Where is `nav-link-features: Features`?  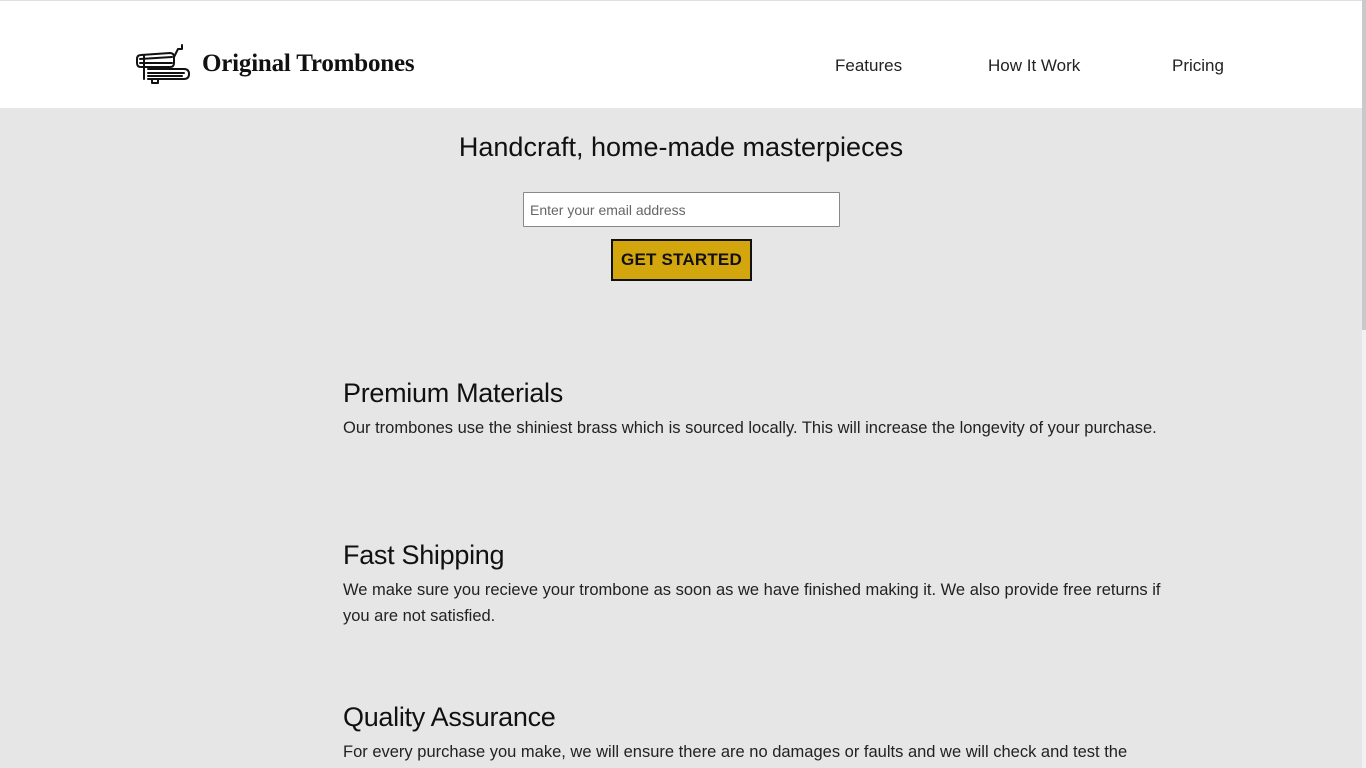
nav-link-features: Features is located at coordinates (868, 66).